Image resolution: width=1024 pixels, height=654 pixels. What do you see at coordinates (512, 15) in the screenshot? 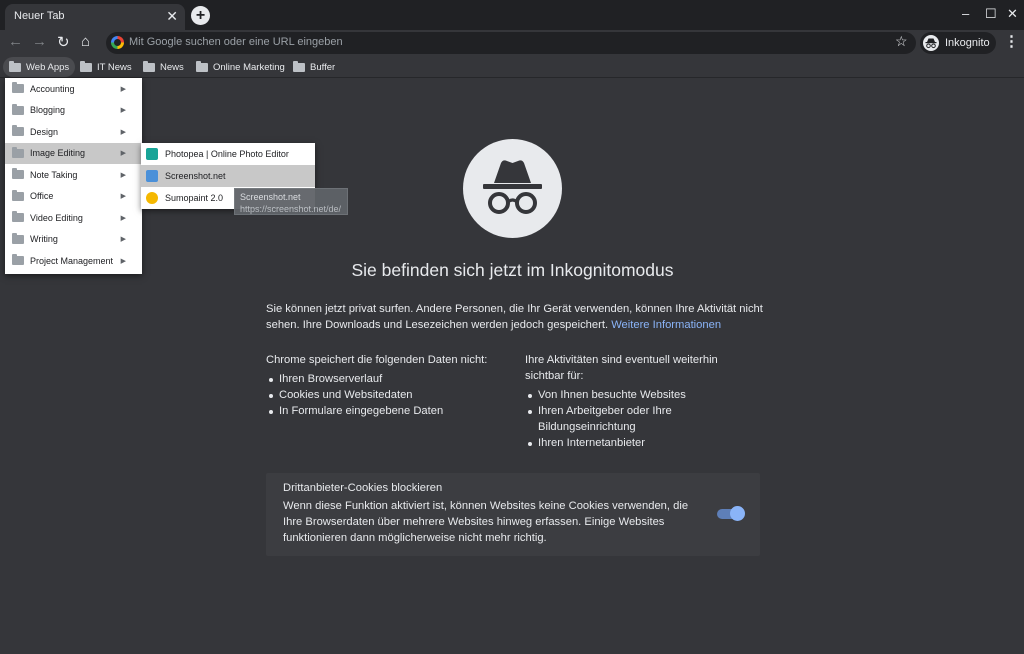
I see `title-bar: Neuer Tab ✕ + – ☐ ✕` at bounding box center [512, 15].